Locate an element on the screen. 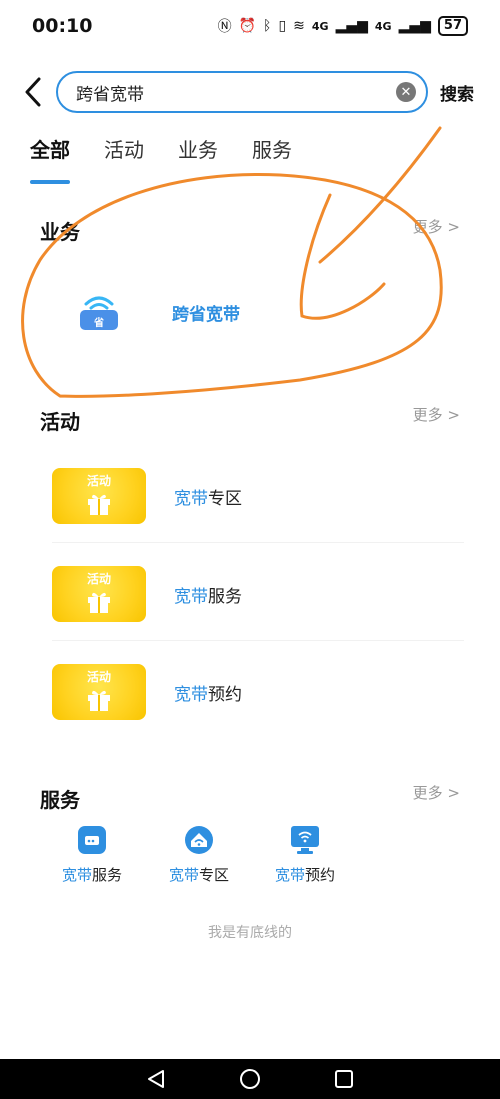  vibrate-icon: ▯ is located at coordinates (282, 26).